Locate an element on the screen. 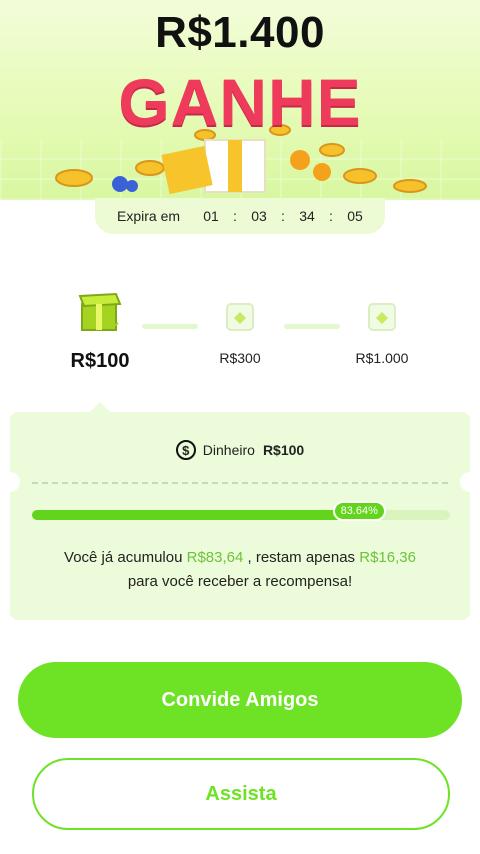  tier-1000: R$1.000 is located at coordinates (382, 333).